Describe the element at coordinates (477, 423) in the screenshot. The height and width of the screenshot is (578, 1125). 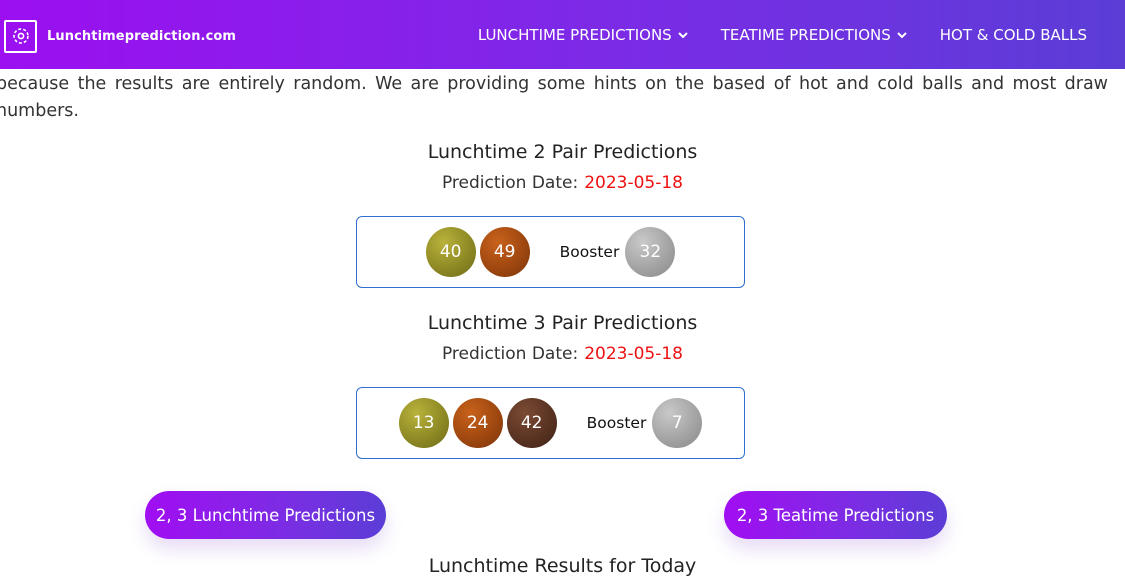
I see `lotto-ball: 24` at that location.